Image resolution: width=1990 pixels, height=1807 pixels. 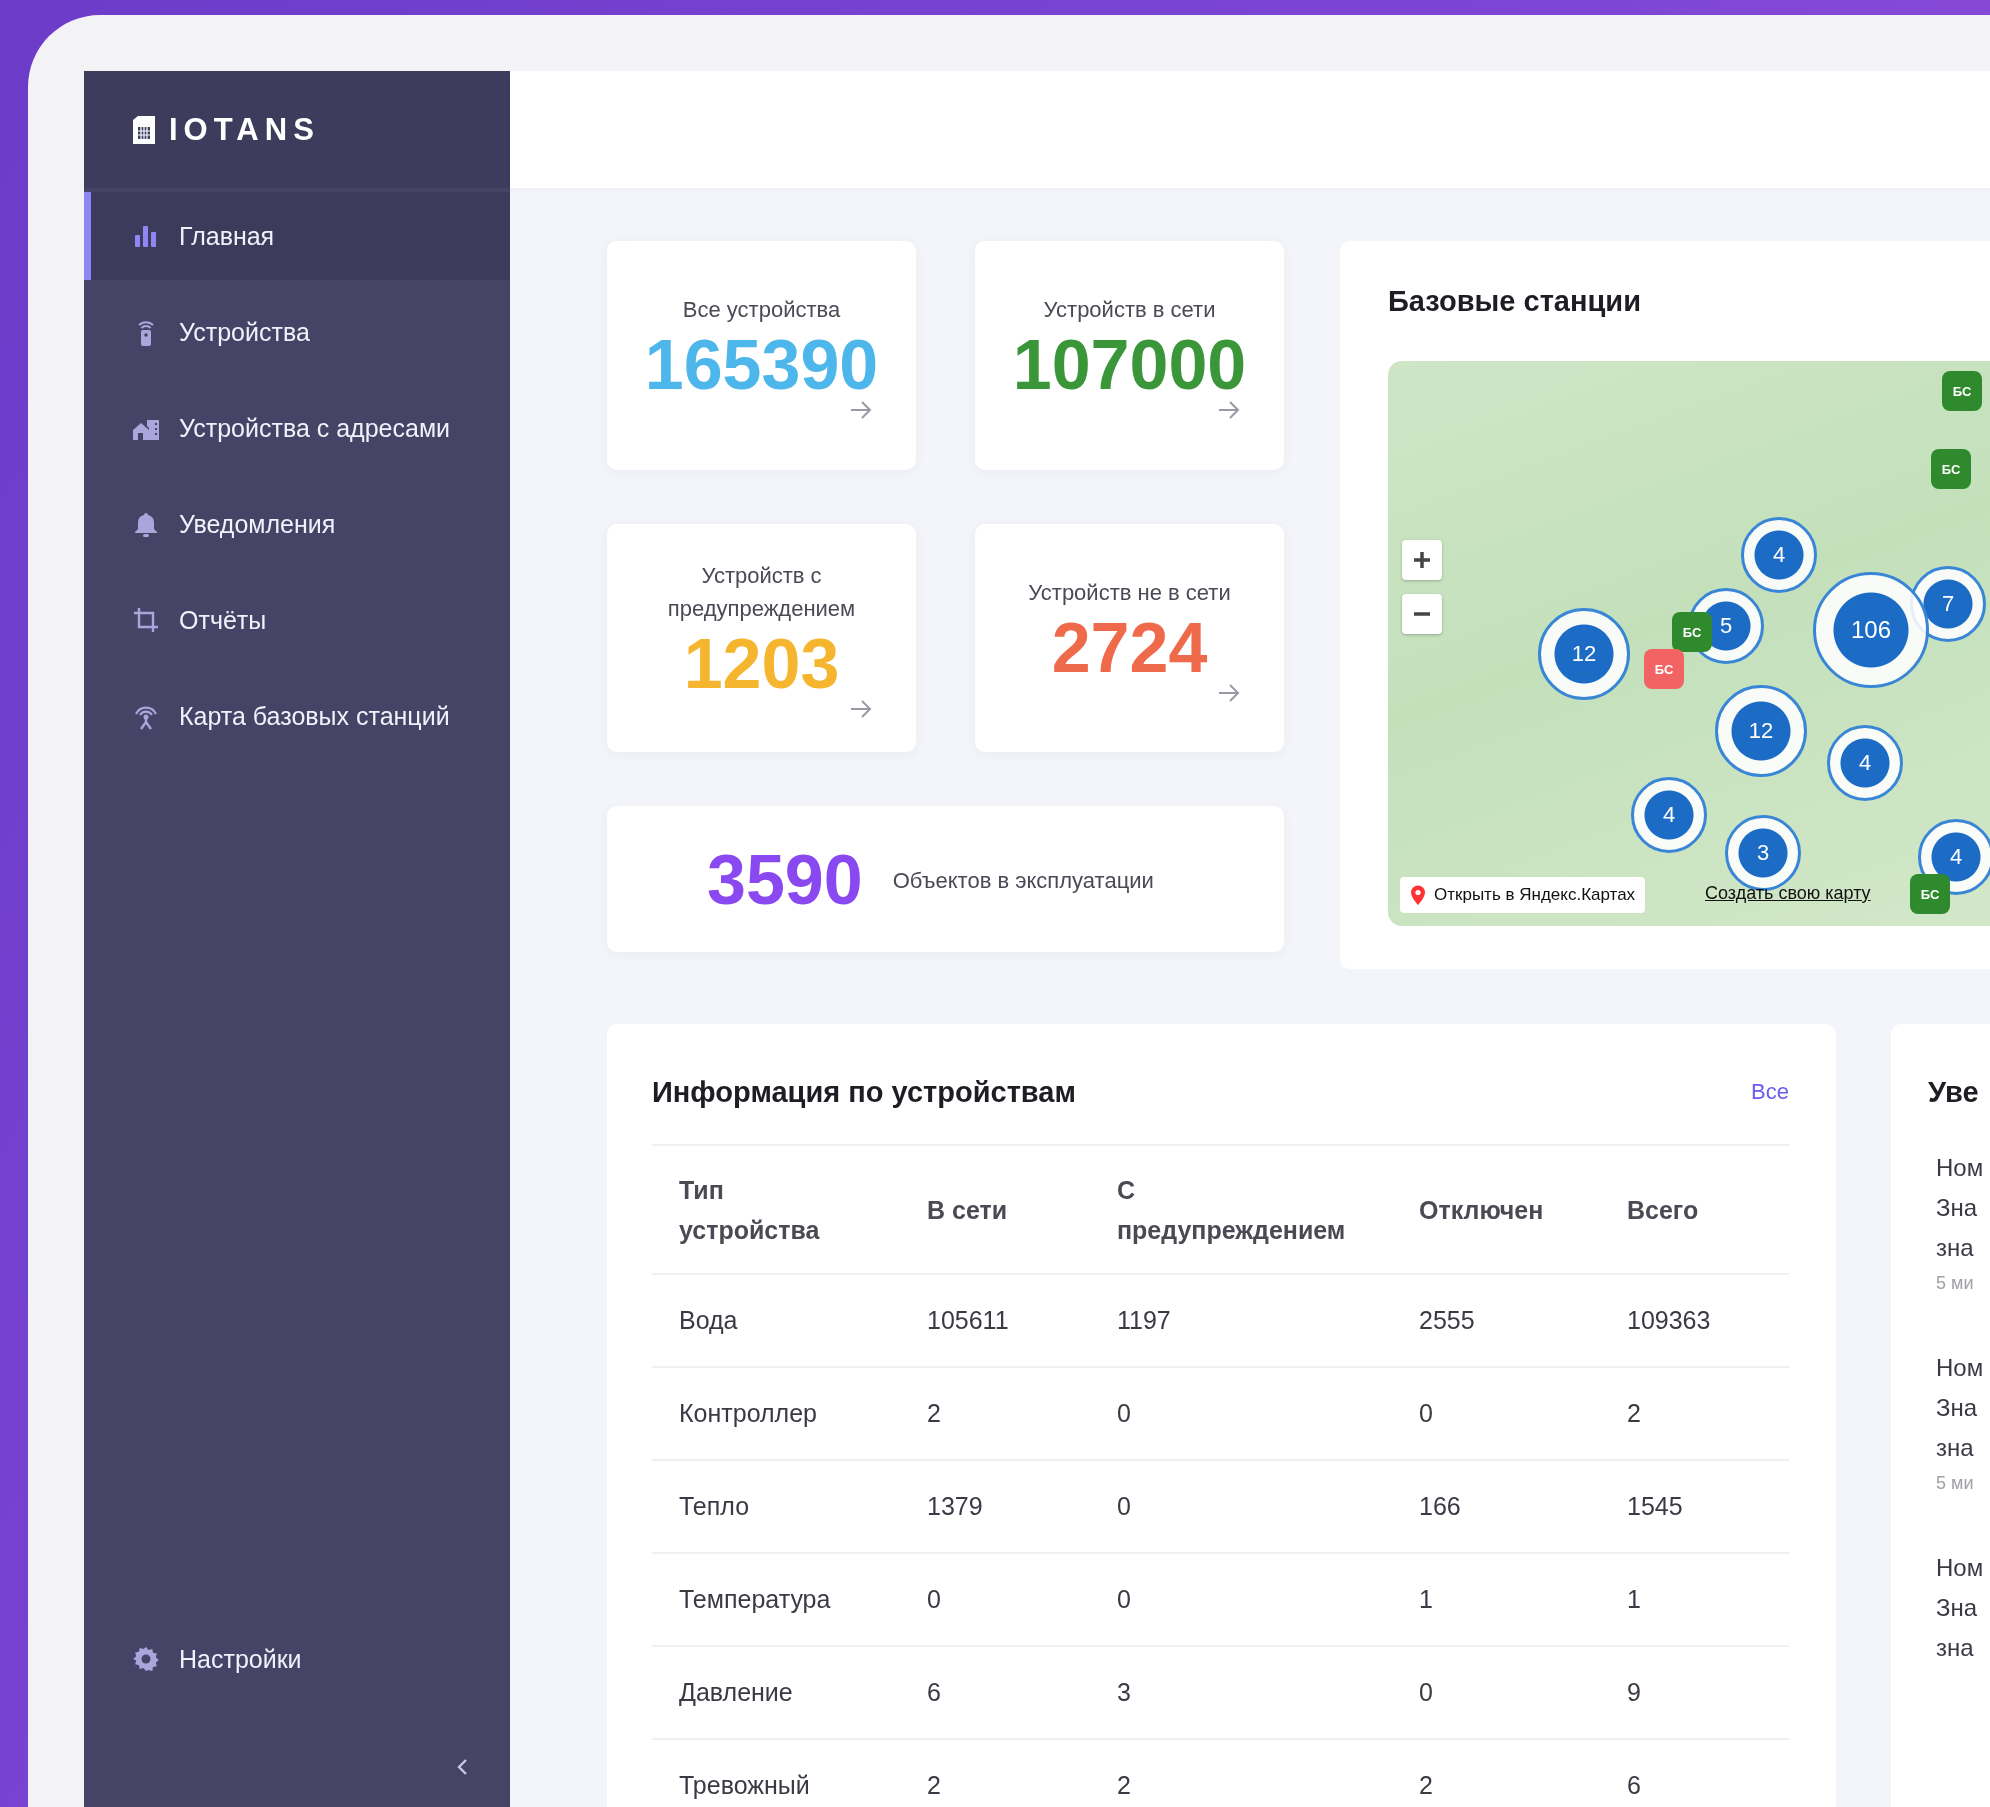 I want to click on sidebar-item: Устройства, so click(x=297, y=332).